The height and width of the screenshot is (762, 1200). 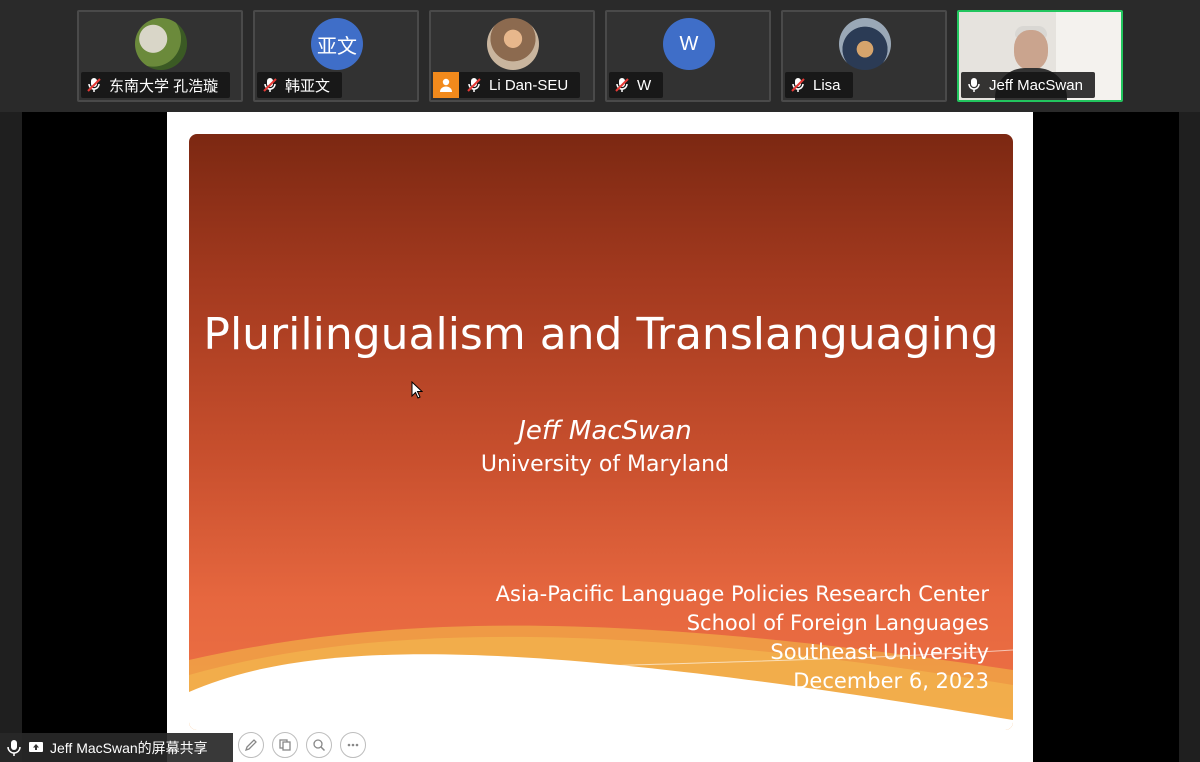 What do you see at coordinates (689, 44) in the screenshot?
I see `participant-avatar: W` at bounding box center [689, 44].